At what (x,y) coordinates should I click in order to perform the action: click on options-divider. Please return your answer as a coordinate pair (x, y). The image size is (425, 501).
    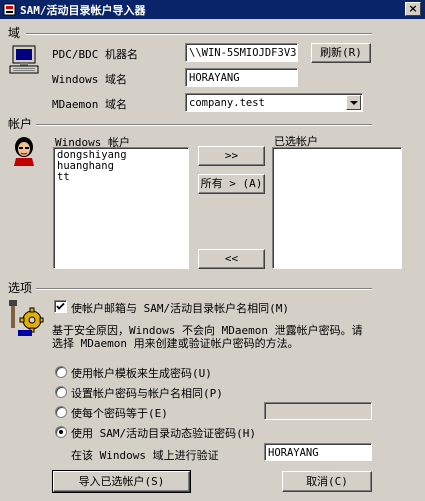
    Looking at the image, I should click on (204, 289).